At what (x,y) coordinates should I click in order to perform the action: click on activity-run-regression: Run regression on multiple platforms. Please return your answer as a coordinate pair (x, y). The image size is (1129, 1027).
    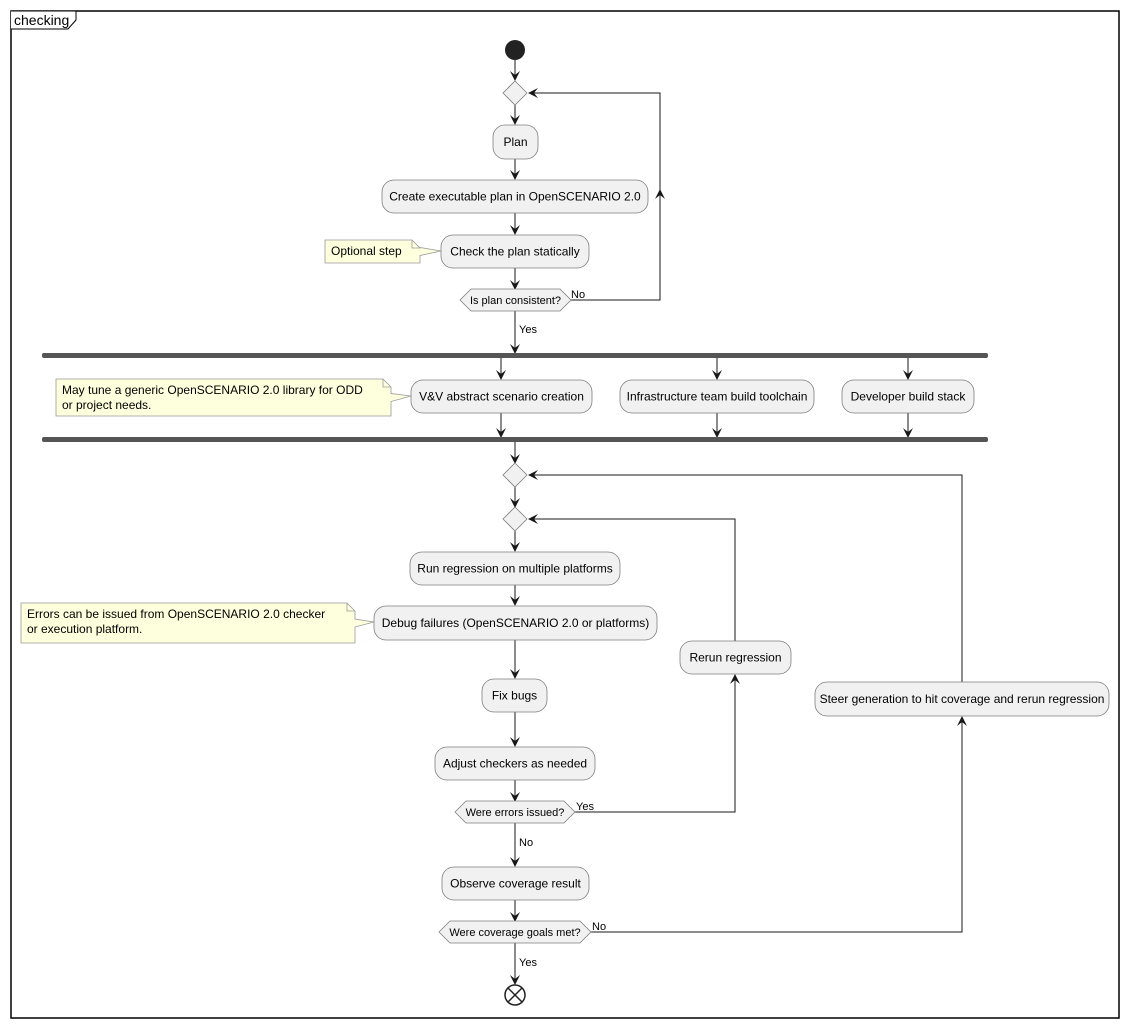
    Looking at the image, I should click on (515, 568).